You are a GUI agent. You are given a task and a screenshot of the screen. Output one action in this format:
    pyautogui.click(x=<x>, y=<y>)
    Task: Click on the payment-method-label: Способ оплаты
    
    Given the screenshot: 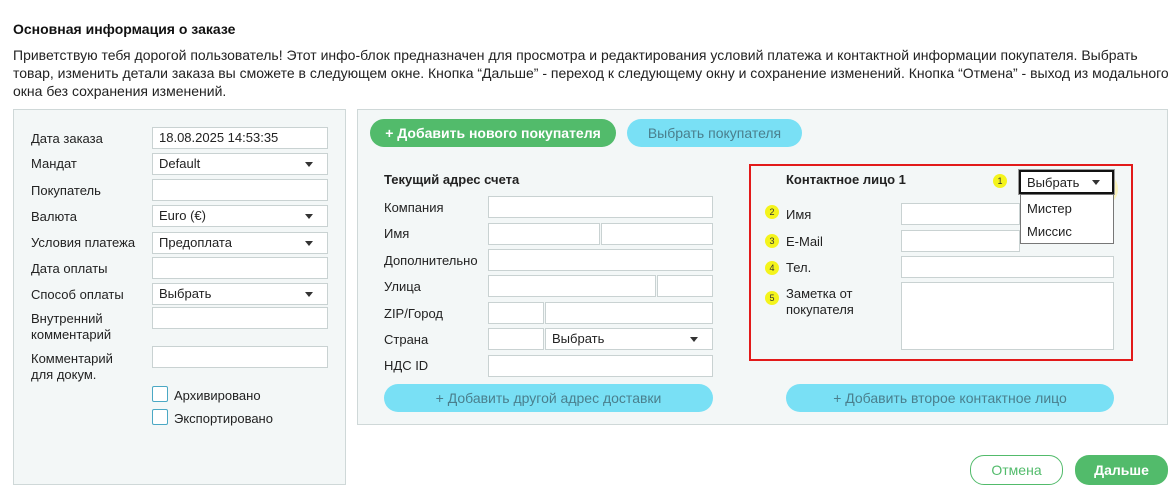 What is the action you would take?
    pyautogui.click(x=77, y=294)
    